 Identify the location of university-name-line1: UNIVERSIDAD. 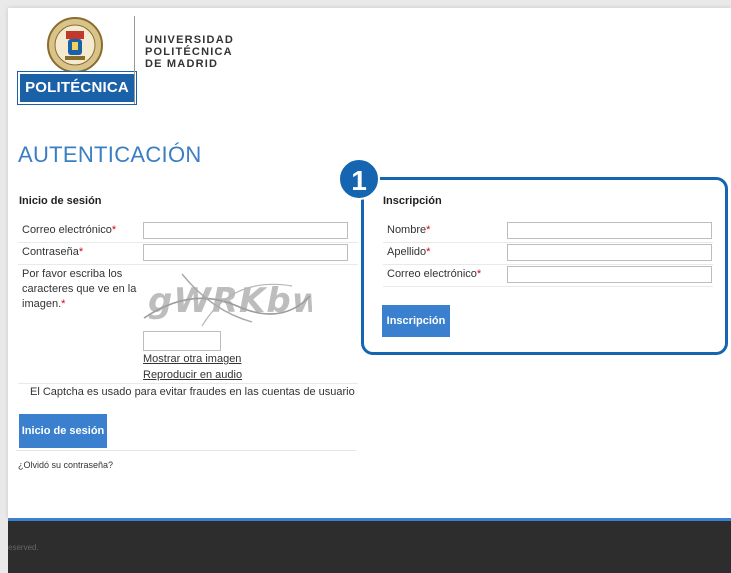
(189, 40).